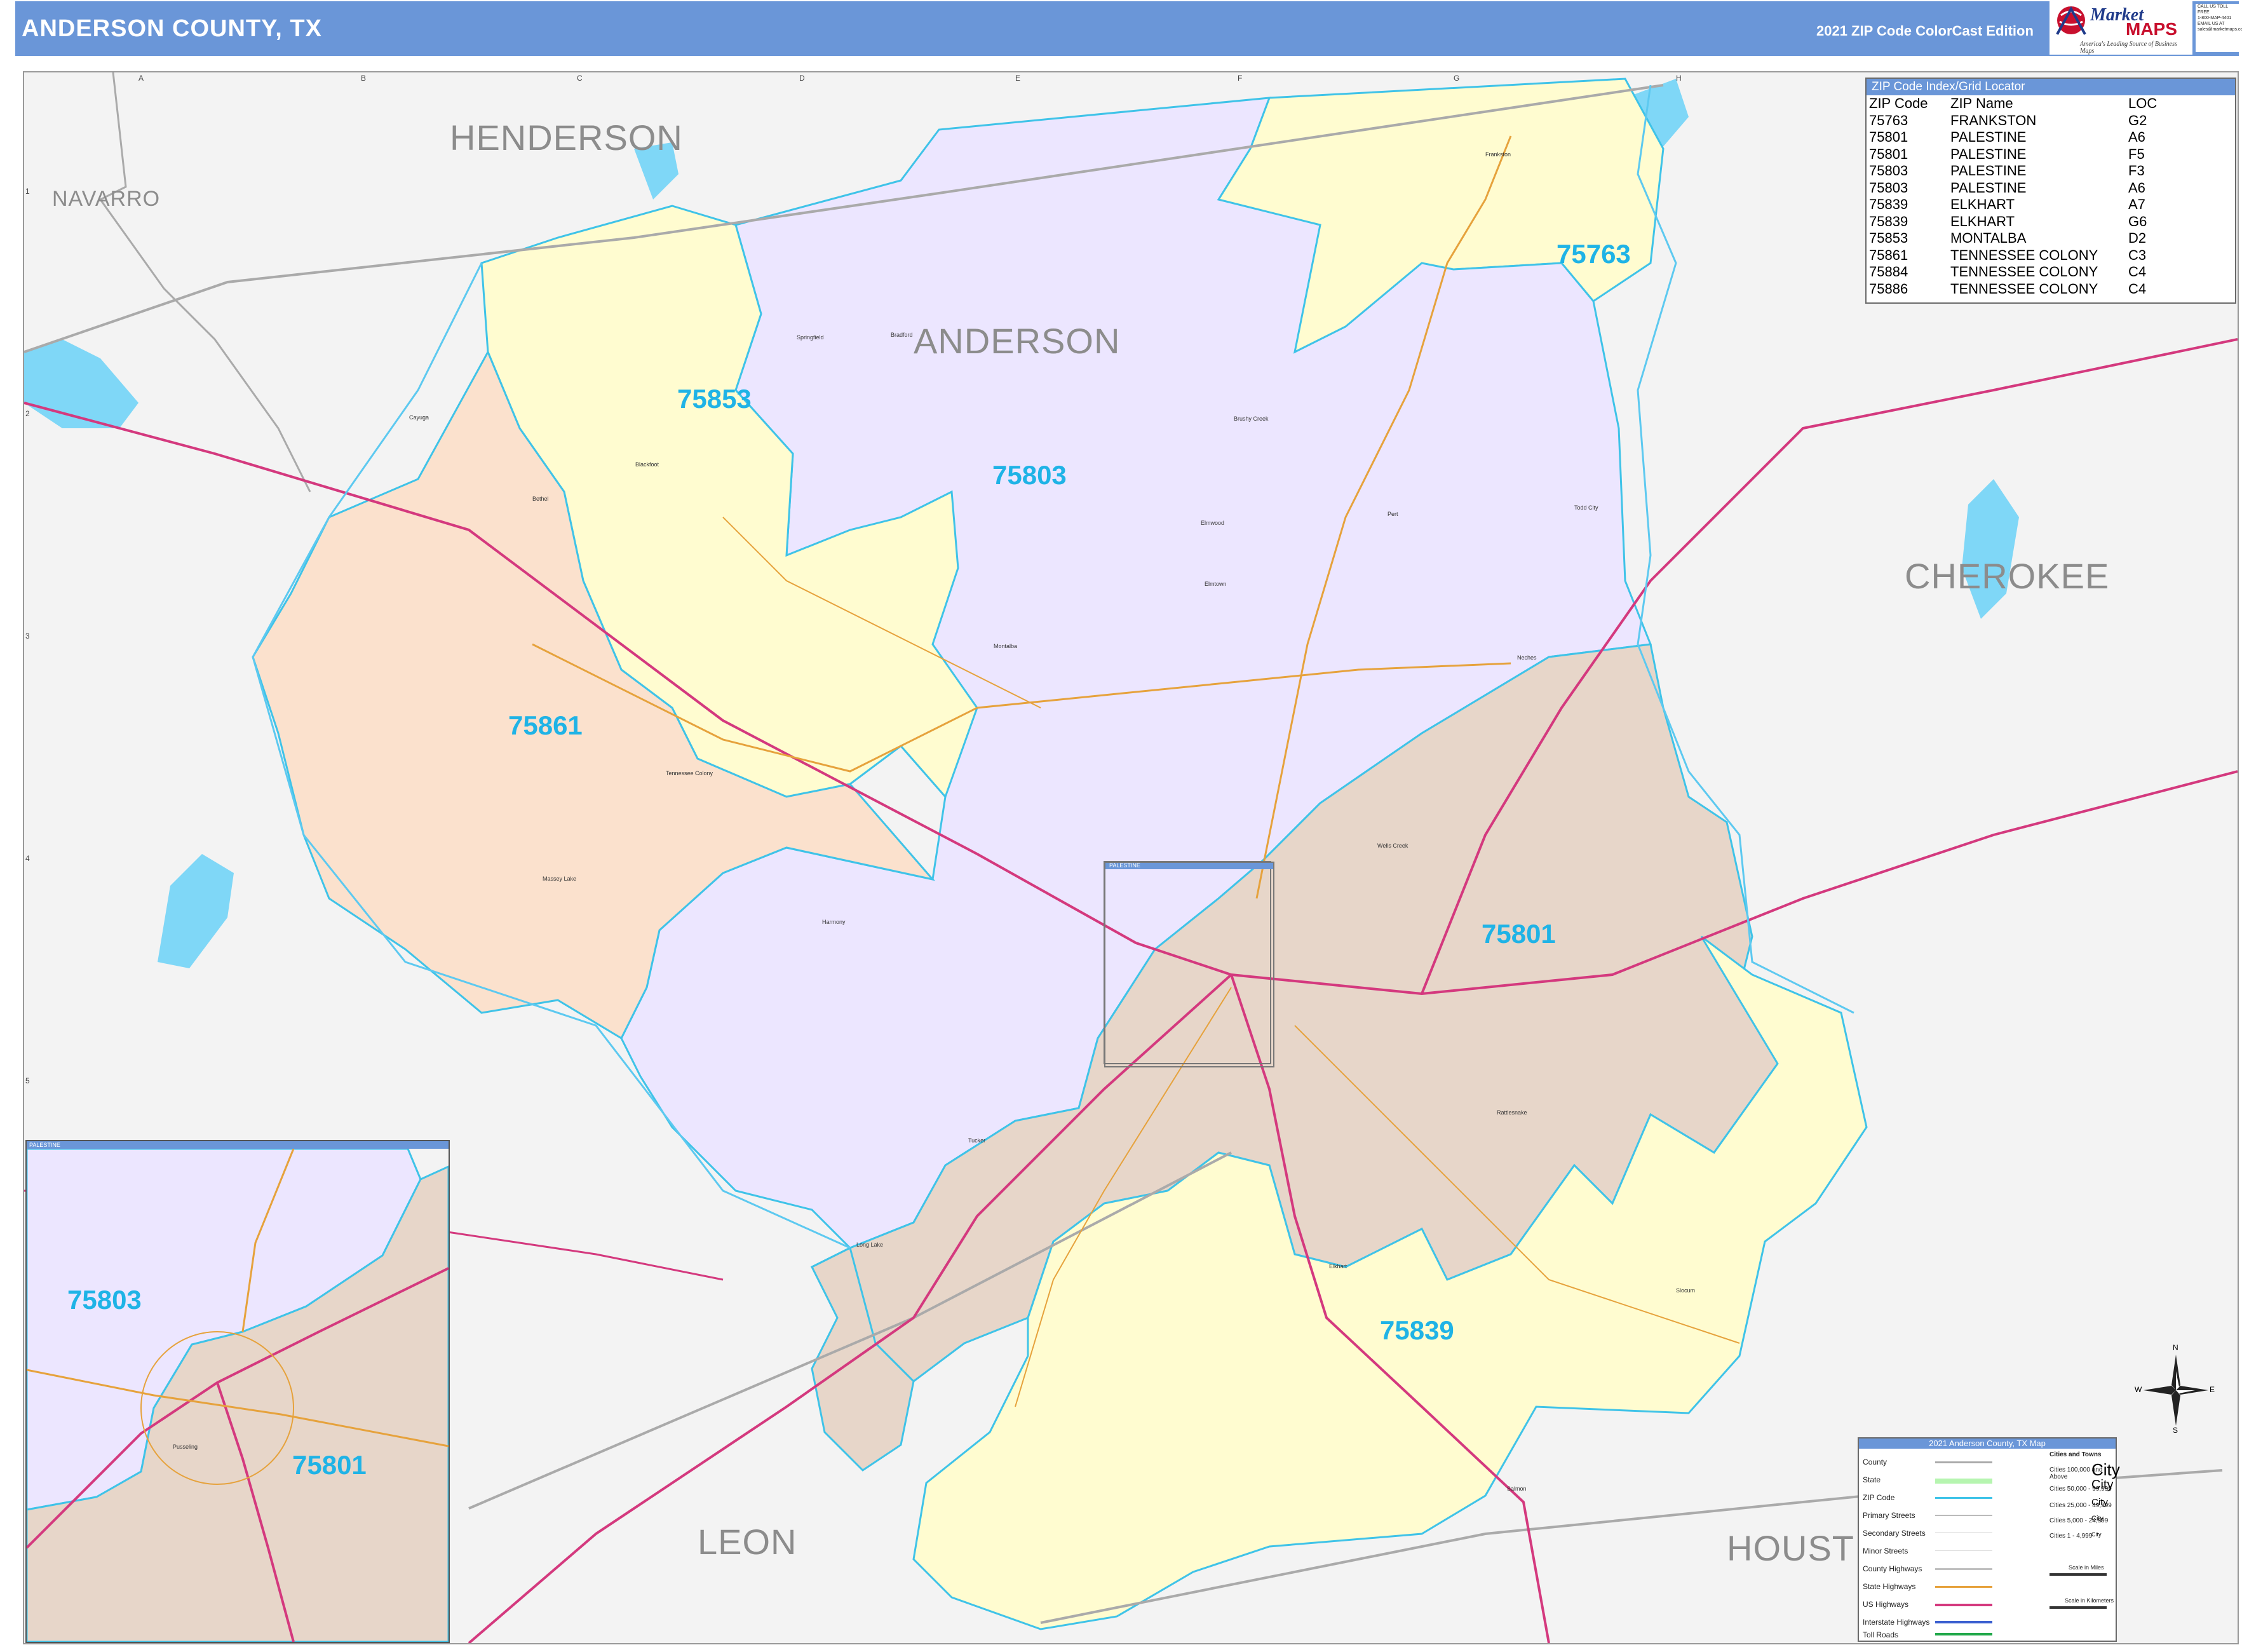  What do you see at coordinates (1512, 1112) in the screenshot?
I see `town-label: Rattlesnake` at bounding box center [1512, 1112].